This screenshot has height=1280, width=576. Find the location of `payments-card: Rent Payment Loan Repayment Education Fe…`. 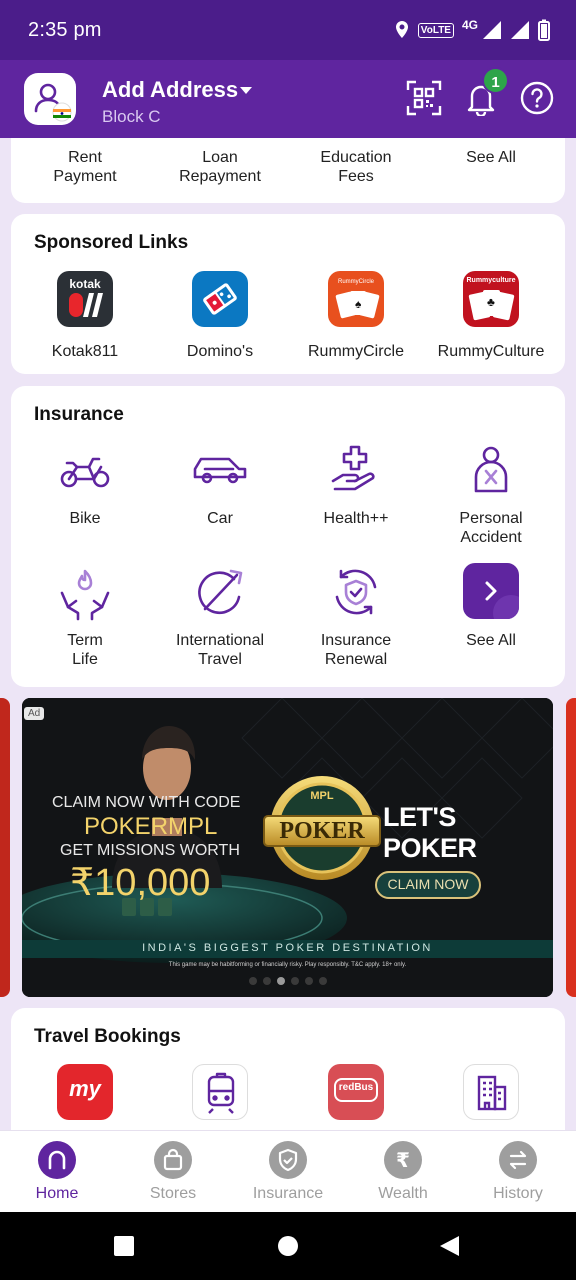

payments-card: Rent Payment Loan Repayment Education Fe… is located at coordinates (288, 170).